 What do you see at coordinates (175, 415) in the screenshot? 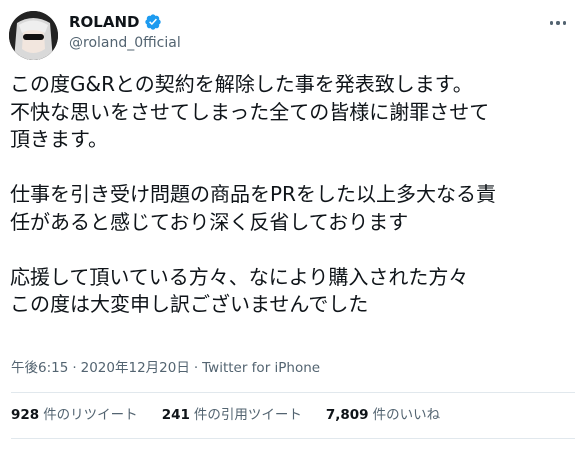
I see `quotes-count: 241` at bounding box center [175, 415].